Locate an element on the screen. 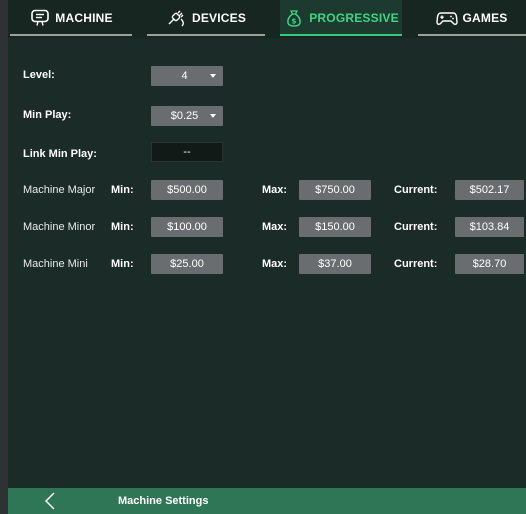  machine-icon is located at coordinates (40, 18).